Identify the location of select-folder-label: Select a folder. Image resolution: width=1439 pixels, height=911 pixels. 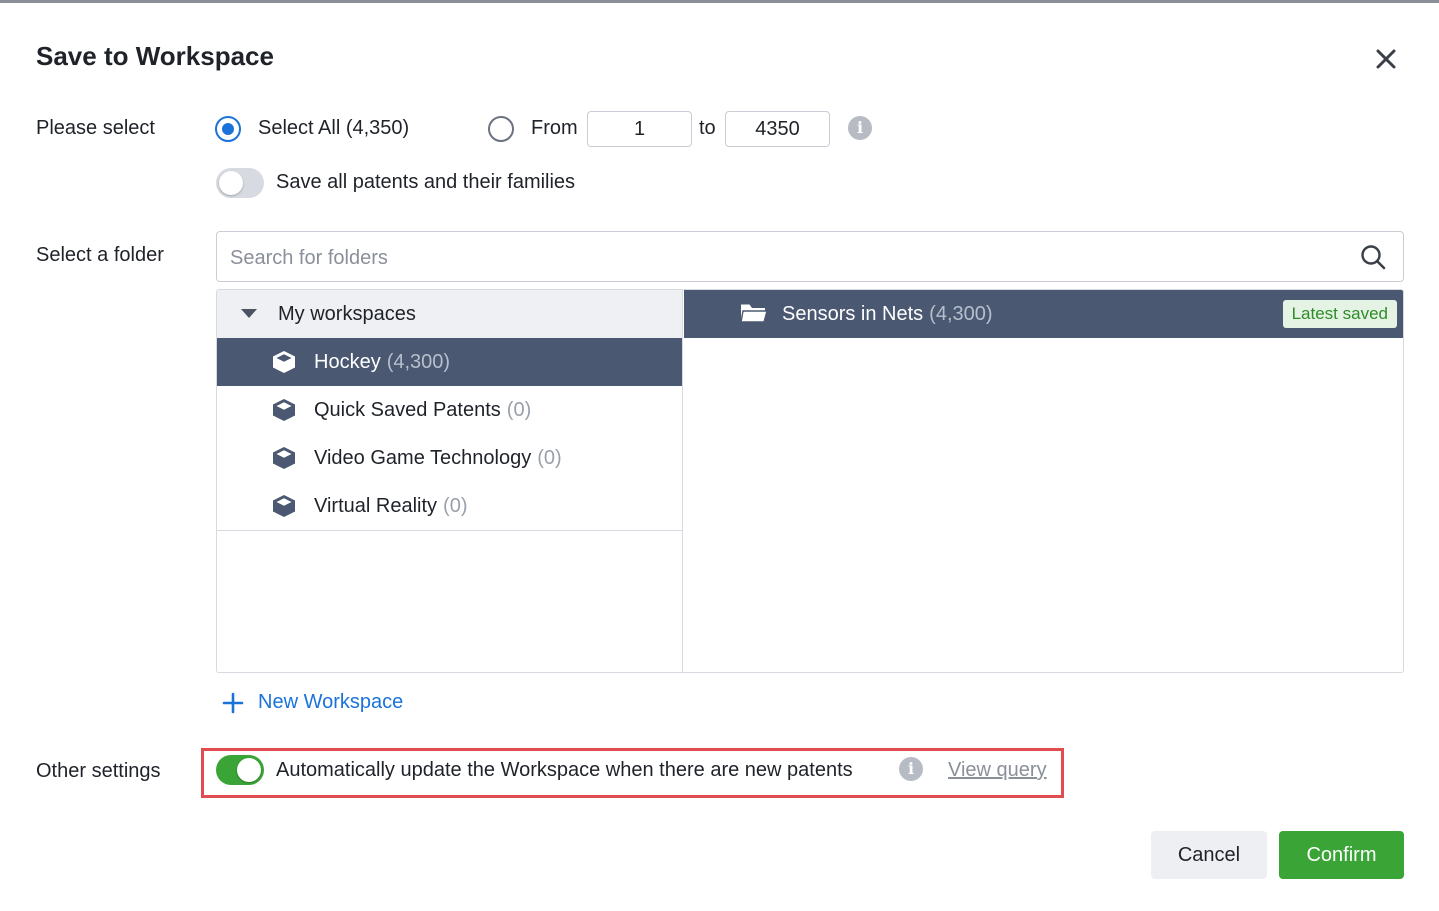
(100, 255).